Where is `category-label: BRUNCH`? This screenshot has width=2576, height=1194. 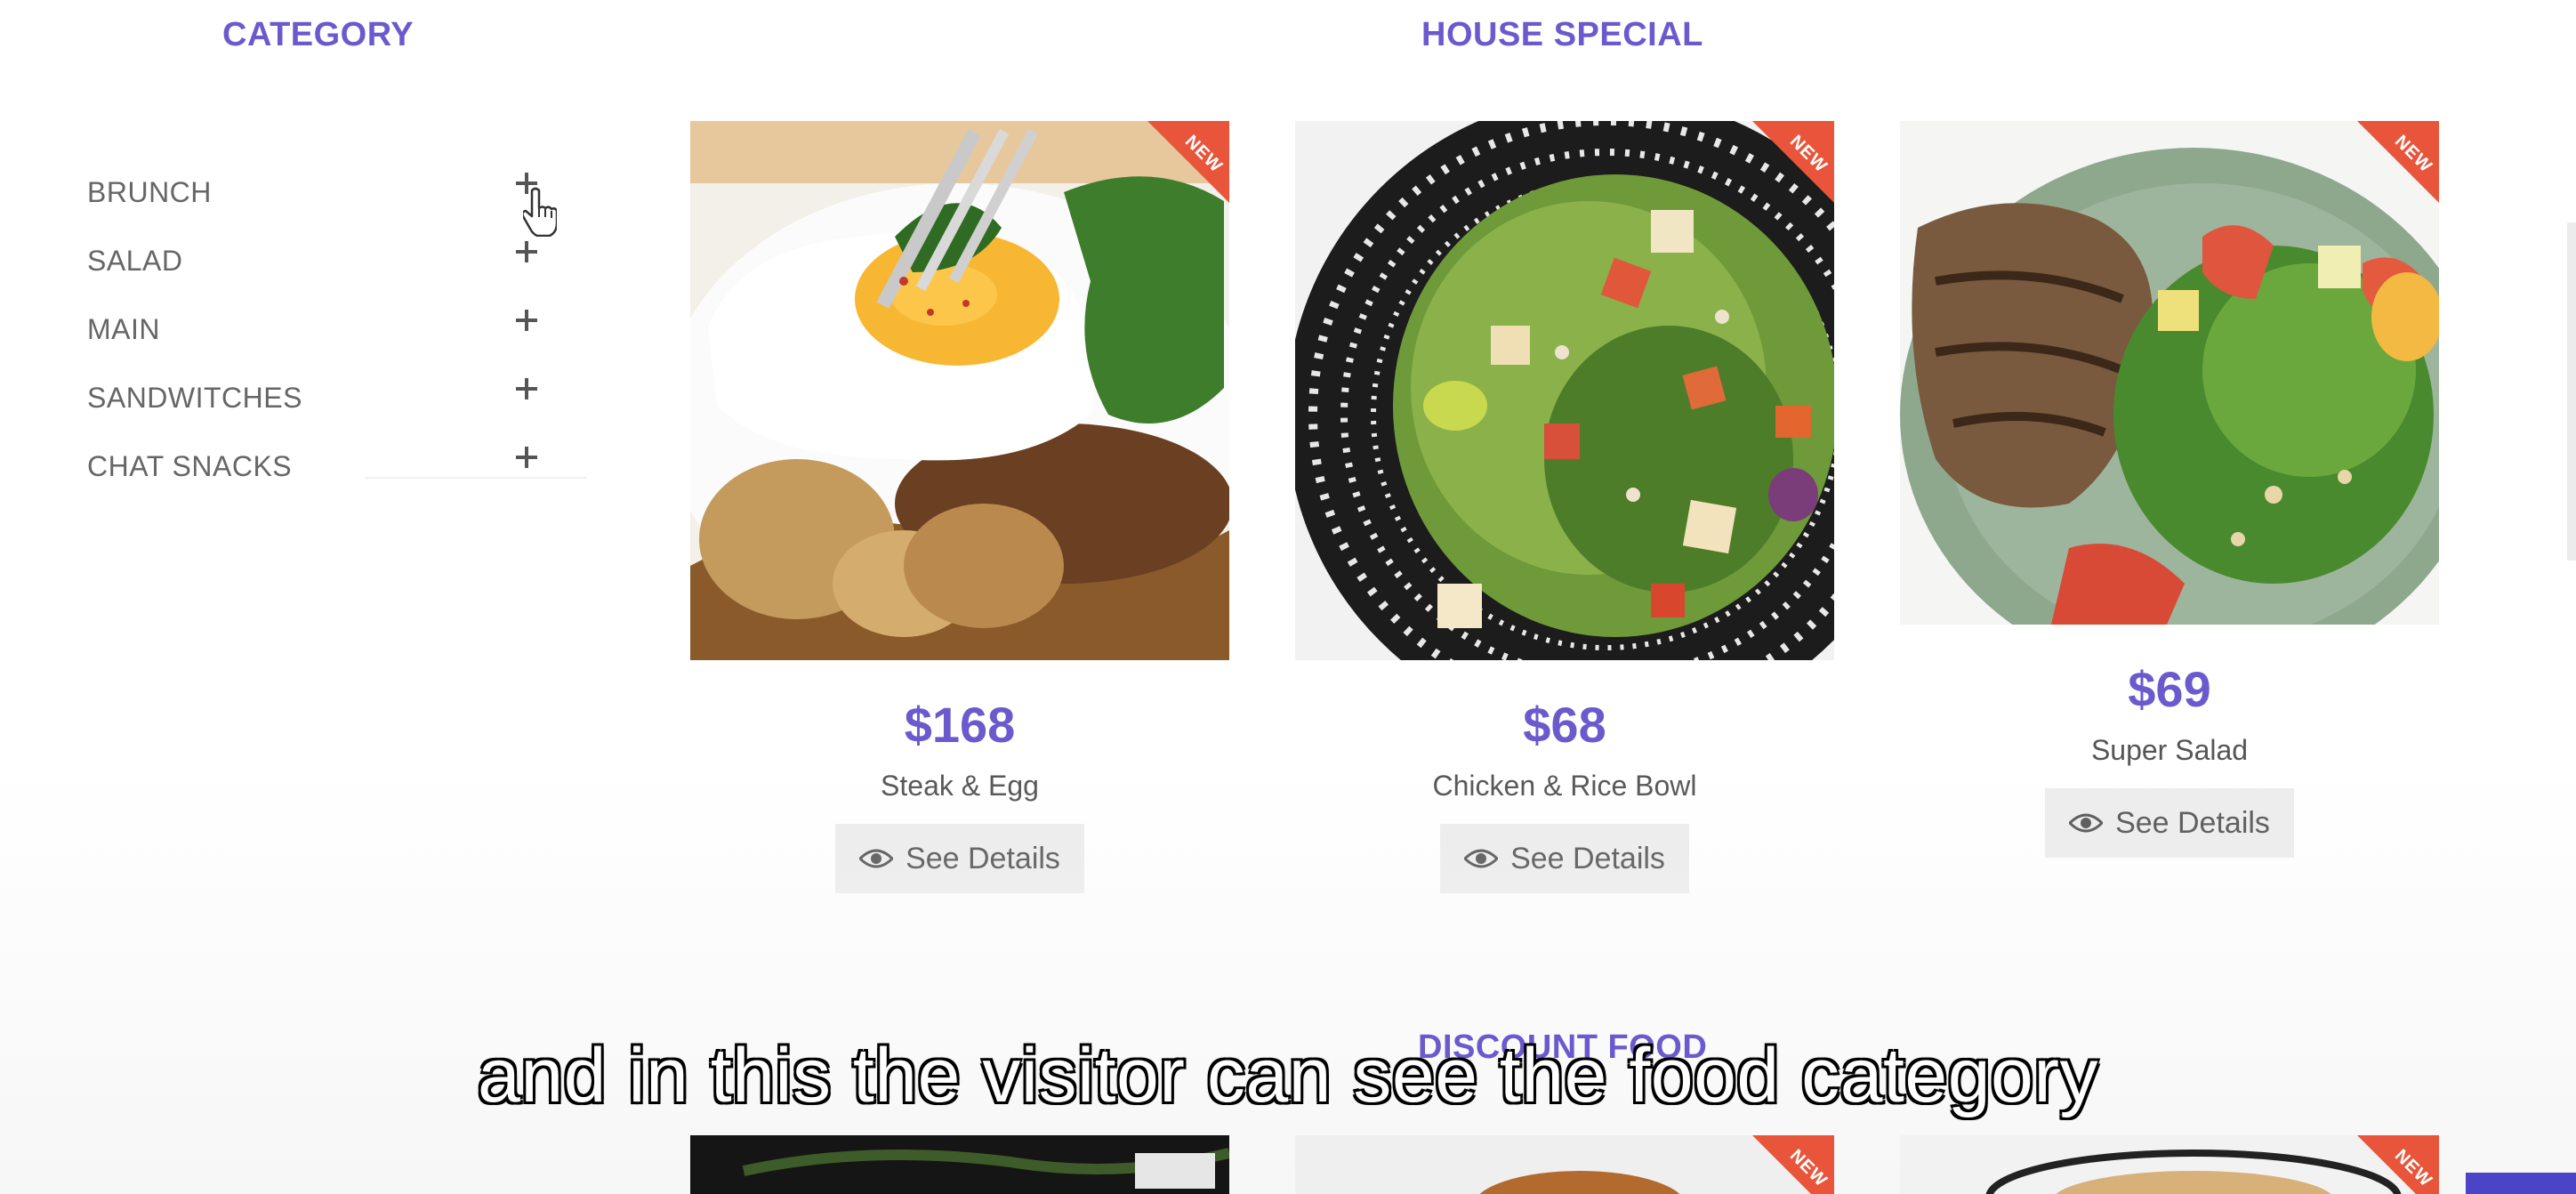
category-label: BRUNCH is located at coordinates (149, 192).